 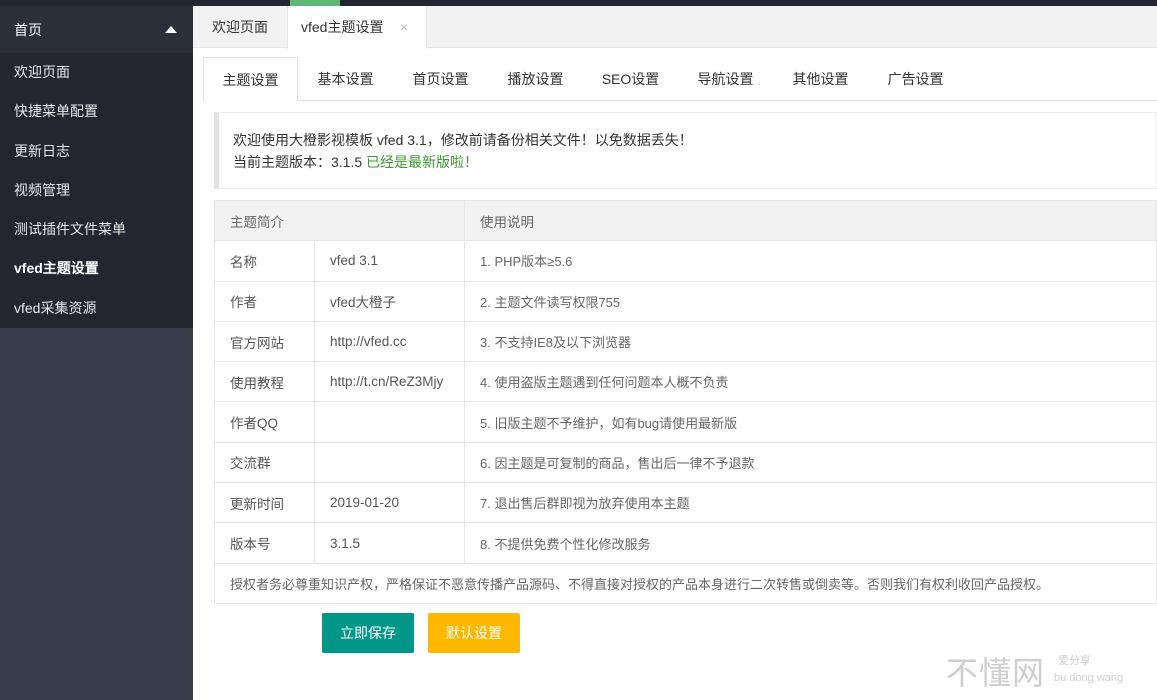 What do you see at coordinates (345, 79) in the screenshot?
I see `subtab-basic: 基本设置` at bounding box center [345, 79].